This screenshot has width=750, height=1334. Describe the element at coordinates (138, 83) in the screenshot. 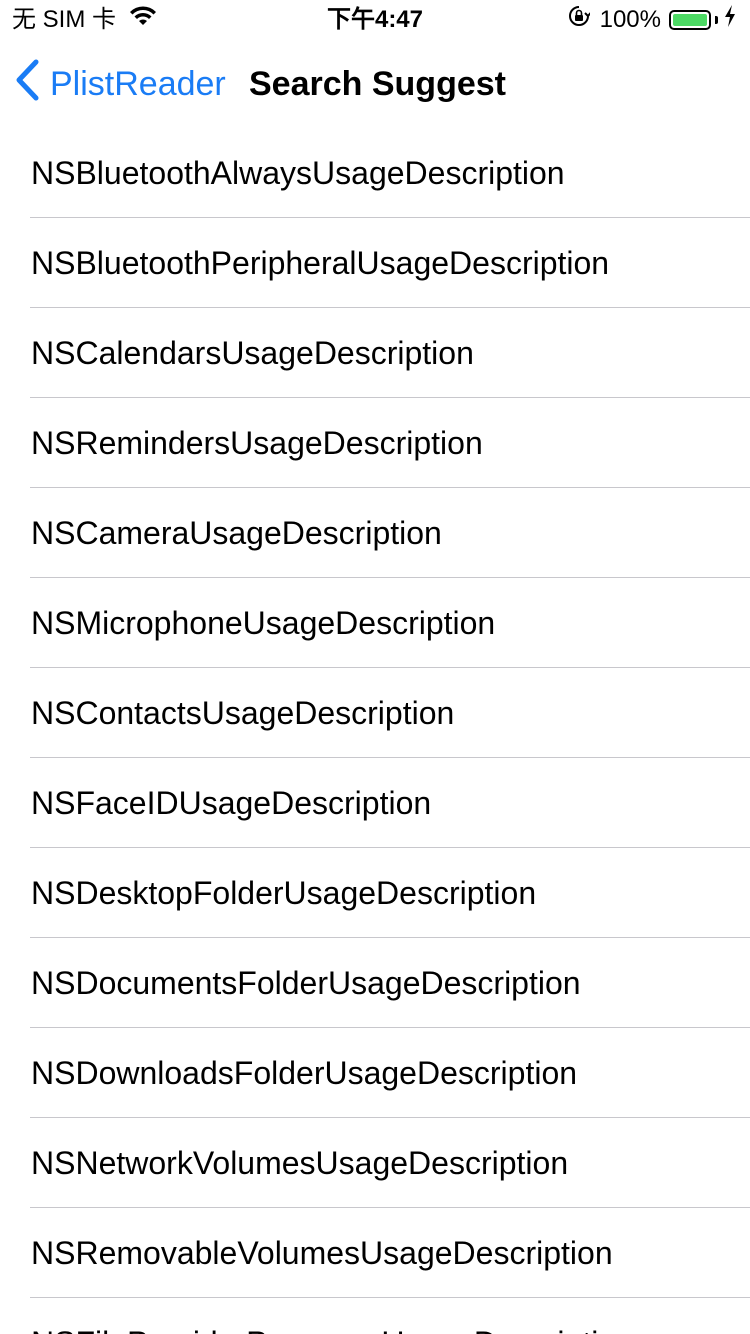

I see `back-button-label: PlistReader` at that location.